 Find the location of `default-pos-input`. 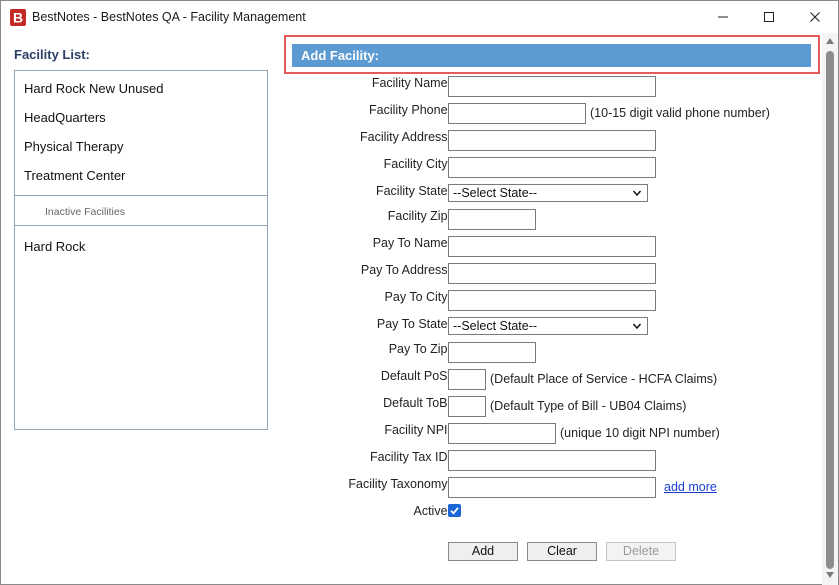

default-pos-input is located at coordinates (467, 379).